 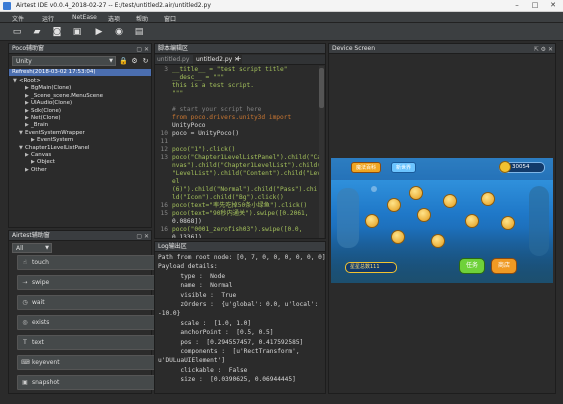 I want to click on device-screen: 魔法百科 新世界 30054 星星总数111 任务 商店, so click(x=442, y=220).